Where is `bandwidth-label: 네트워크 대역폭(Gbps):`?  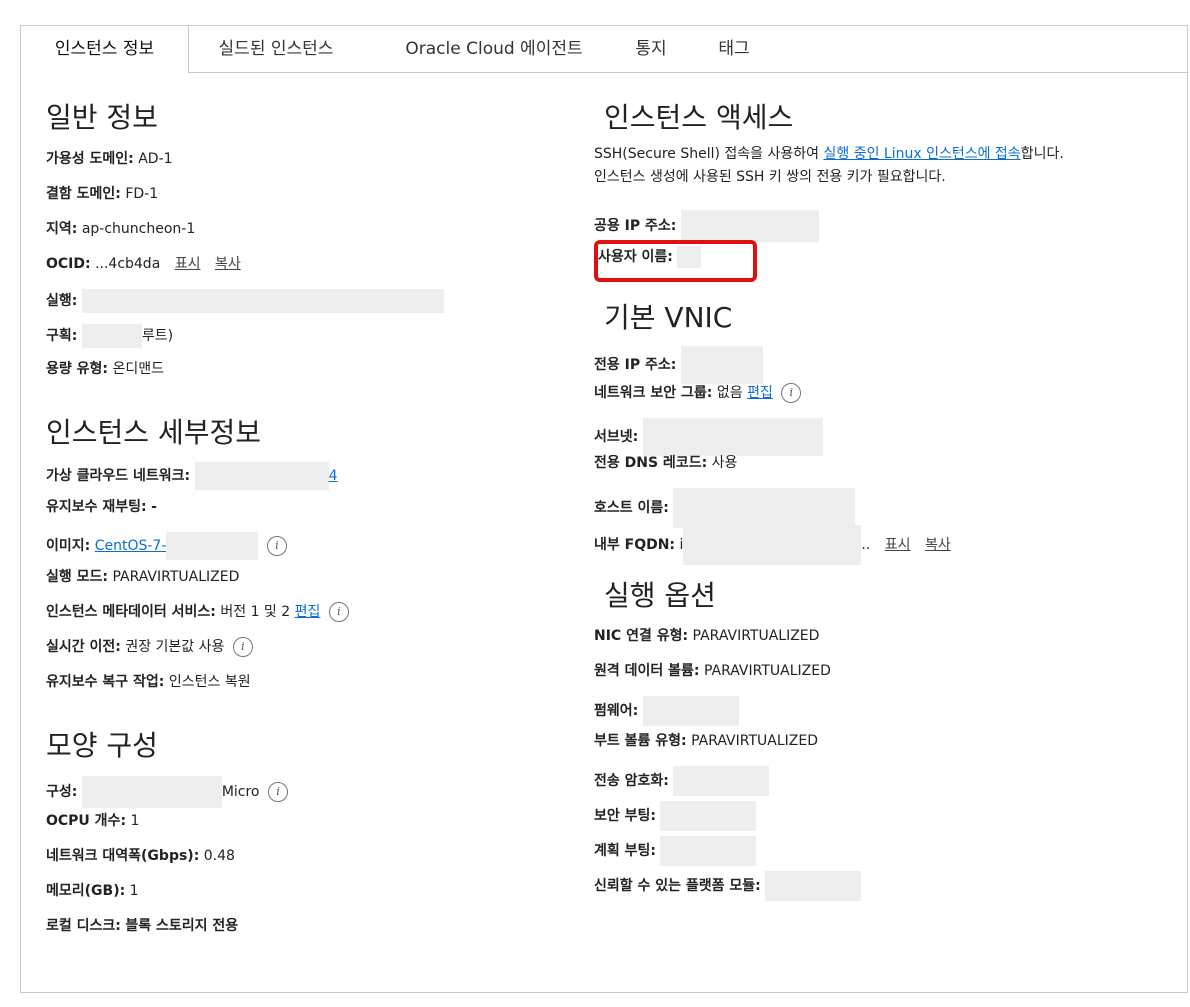
bandwidth-label: 네트워크 대역폭(Gbps): is located at coordinates (123, 856).